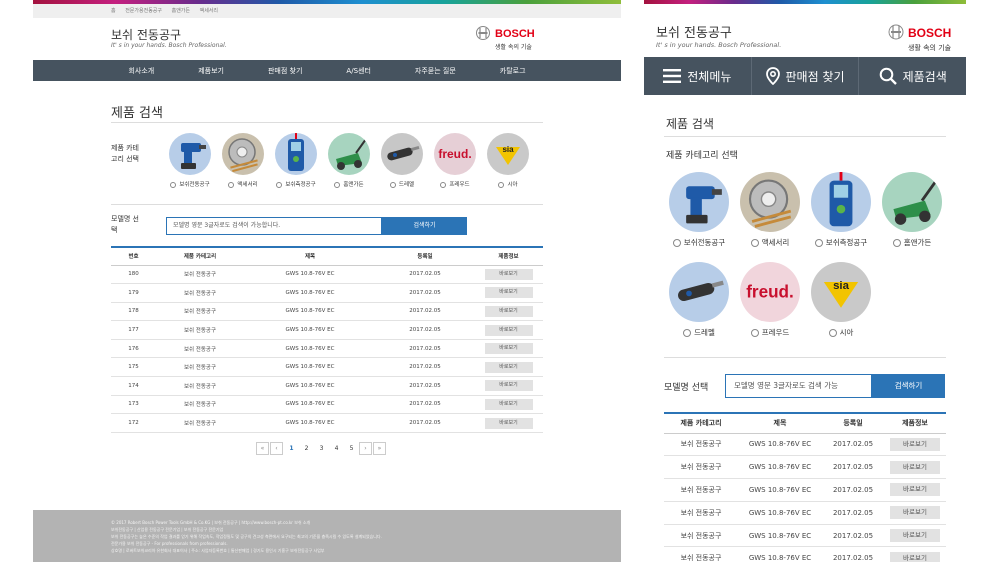 The image size is (1000, 562). I want to click on nav-faq: 자주묻는 질문, so click(435, 71).